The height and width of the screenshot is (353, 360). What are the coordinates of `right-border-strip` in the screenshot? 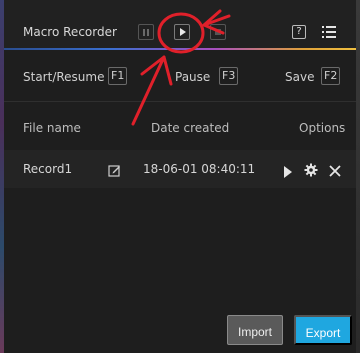 It's located at (358, 176).